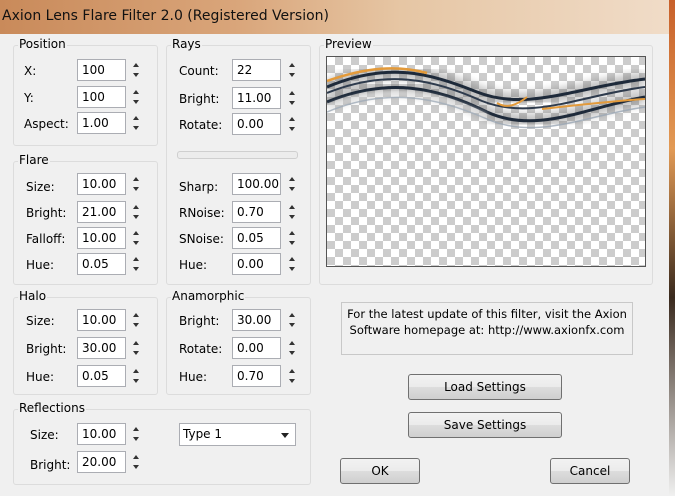 The width and height of the screenshot is (675, 496). I want to click on x-spinner, so click(136, 70).